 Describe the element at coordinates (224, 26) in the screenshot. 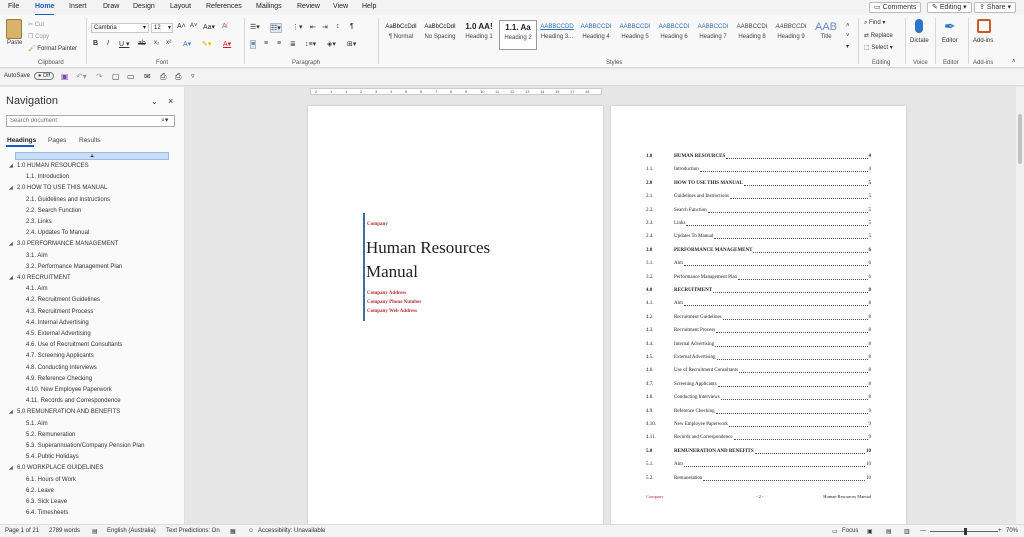

I see `clear-formatting-icon: A̸` at that location.